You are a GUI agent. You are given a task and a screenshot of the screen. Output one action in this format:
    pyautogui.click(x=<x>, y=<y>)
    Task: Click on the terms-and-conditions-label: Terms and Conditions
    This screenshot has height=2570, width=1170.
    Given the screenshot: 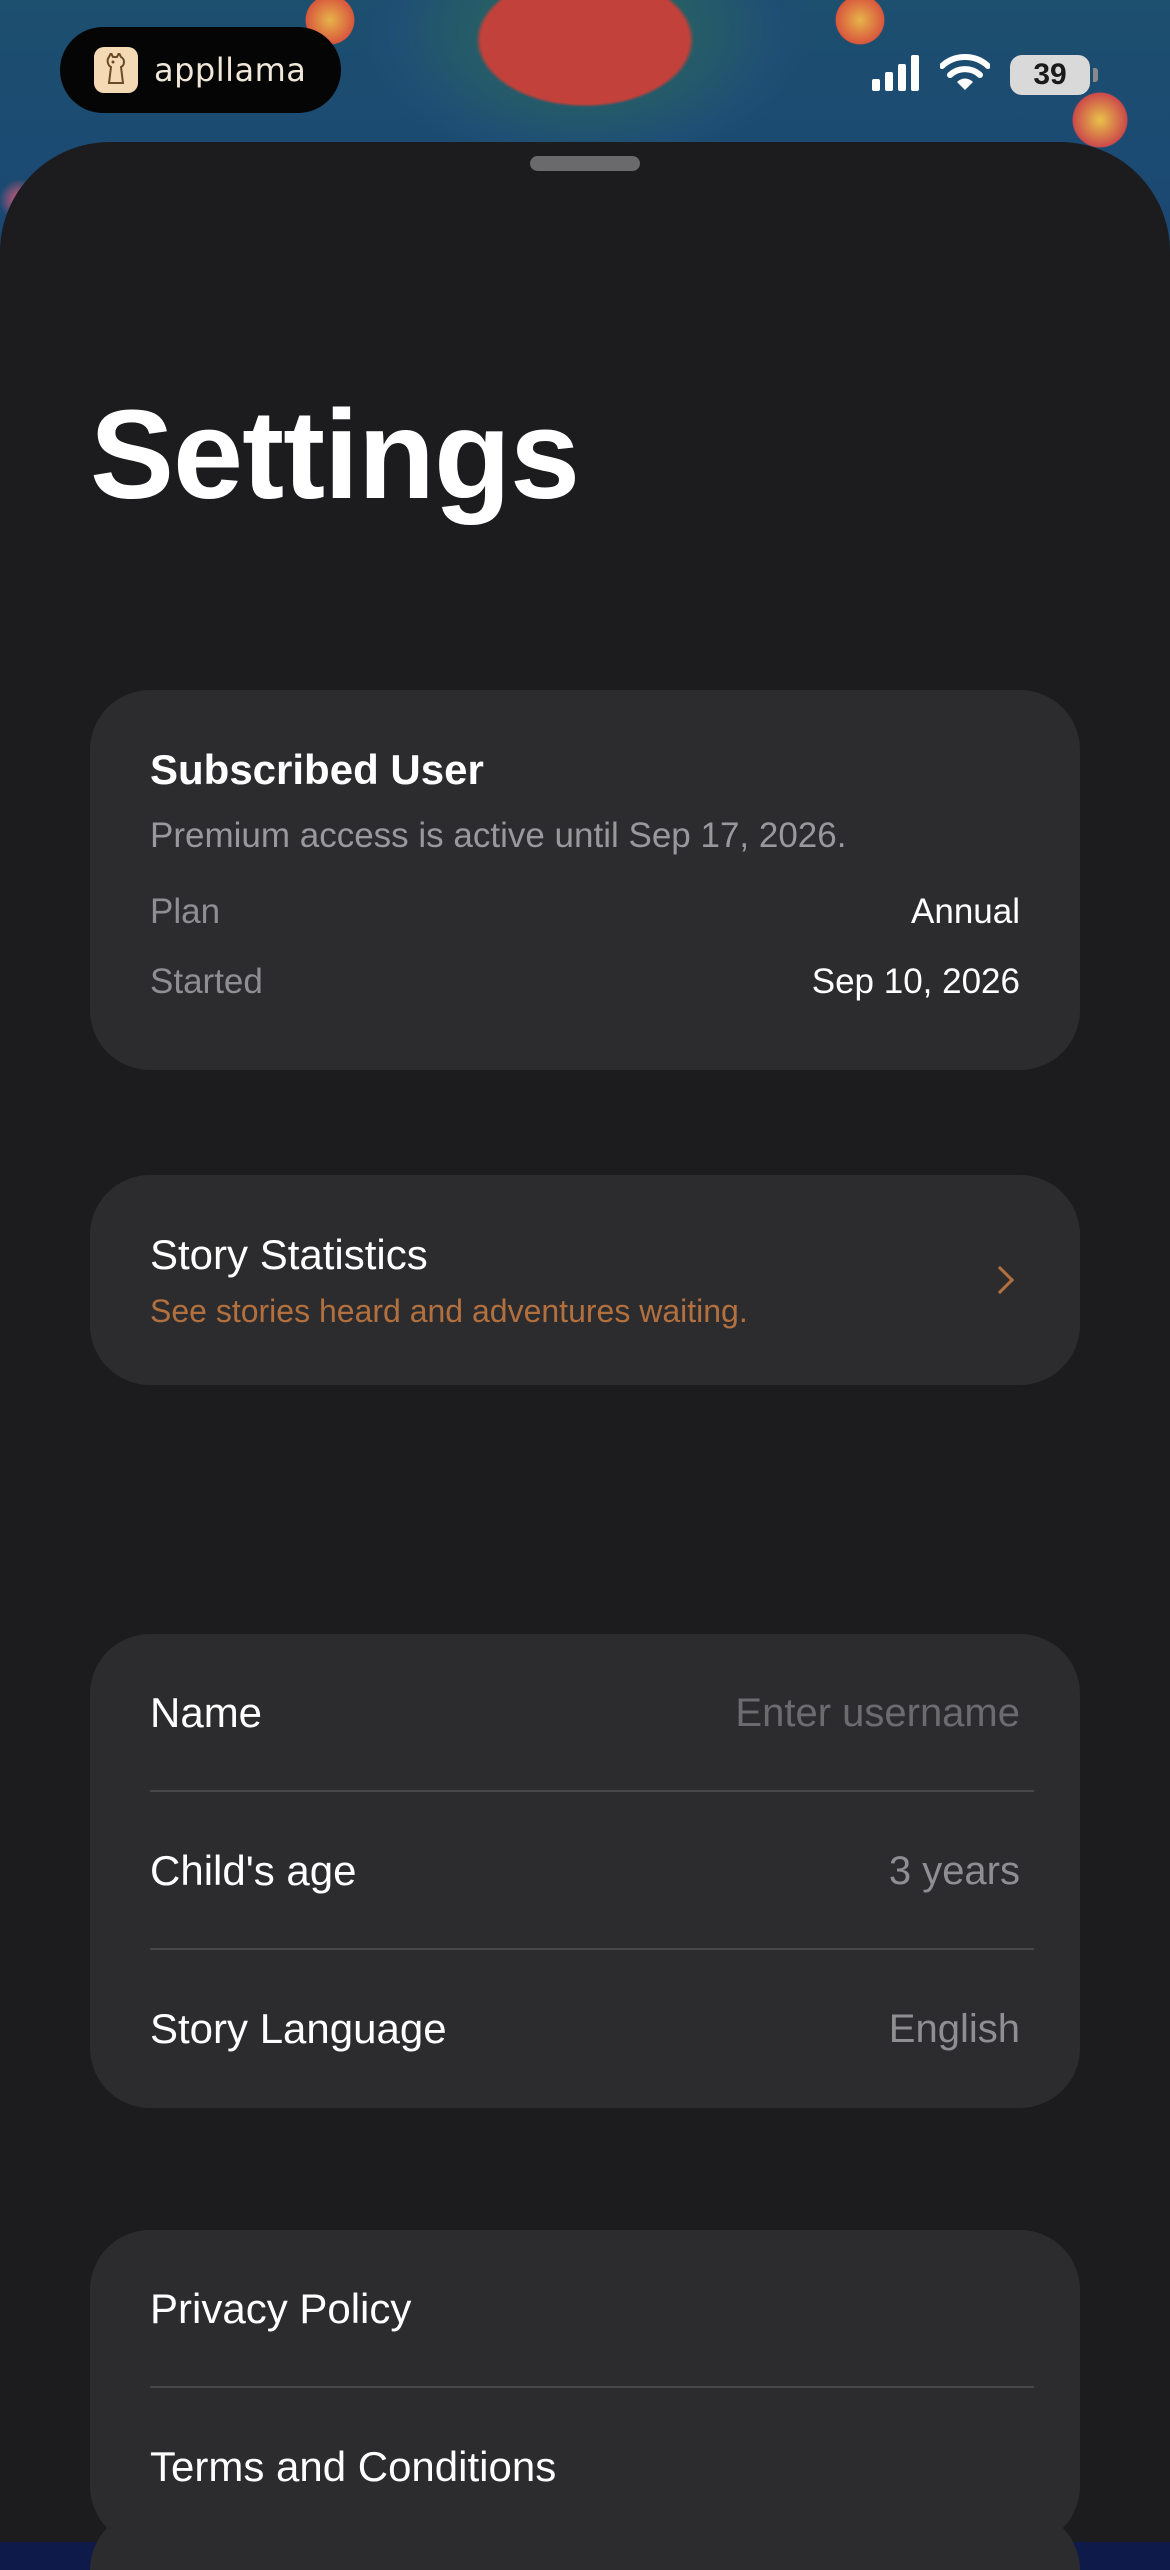 What is the action you would take?
    pyautogui.click(x=353, y=2466)
    